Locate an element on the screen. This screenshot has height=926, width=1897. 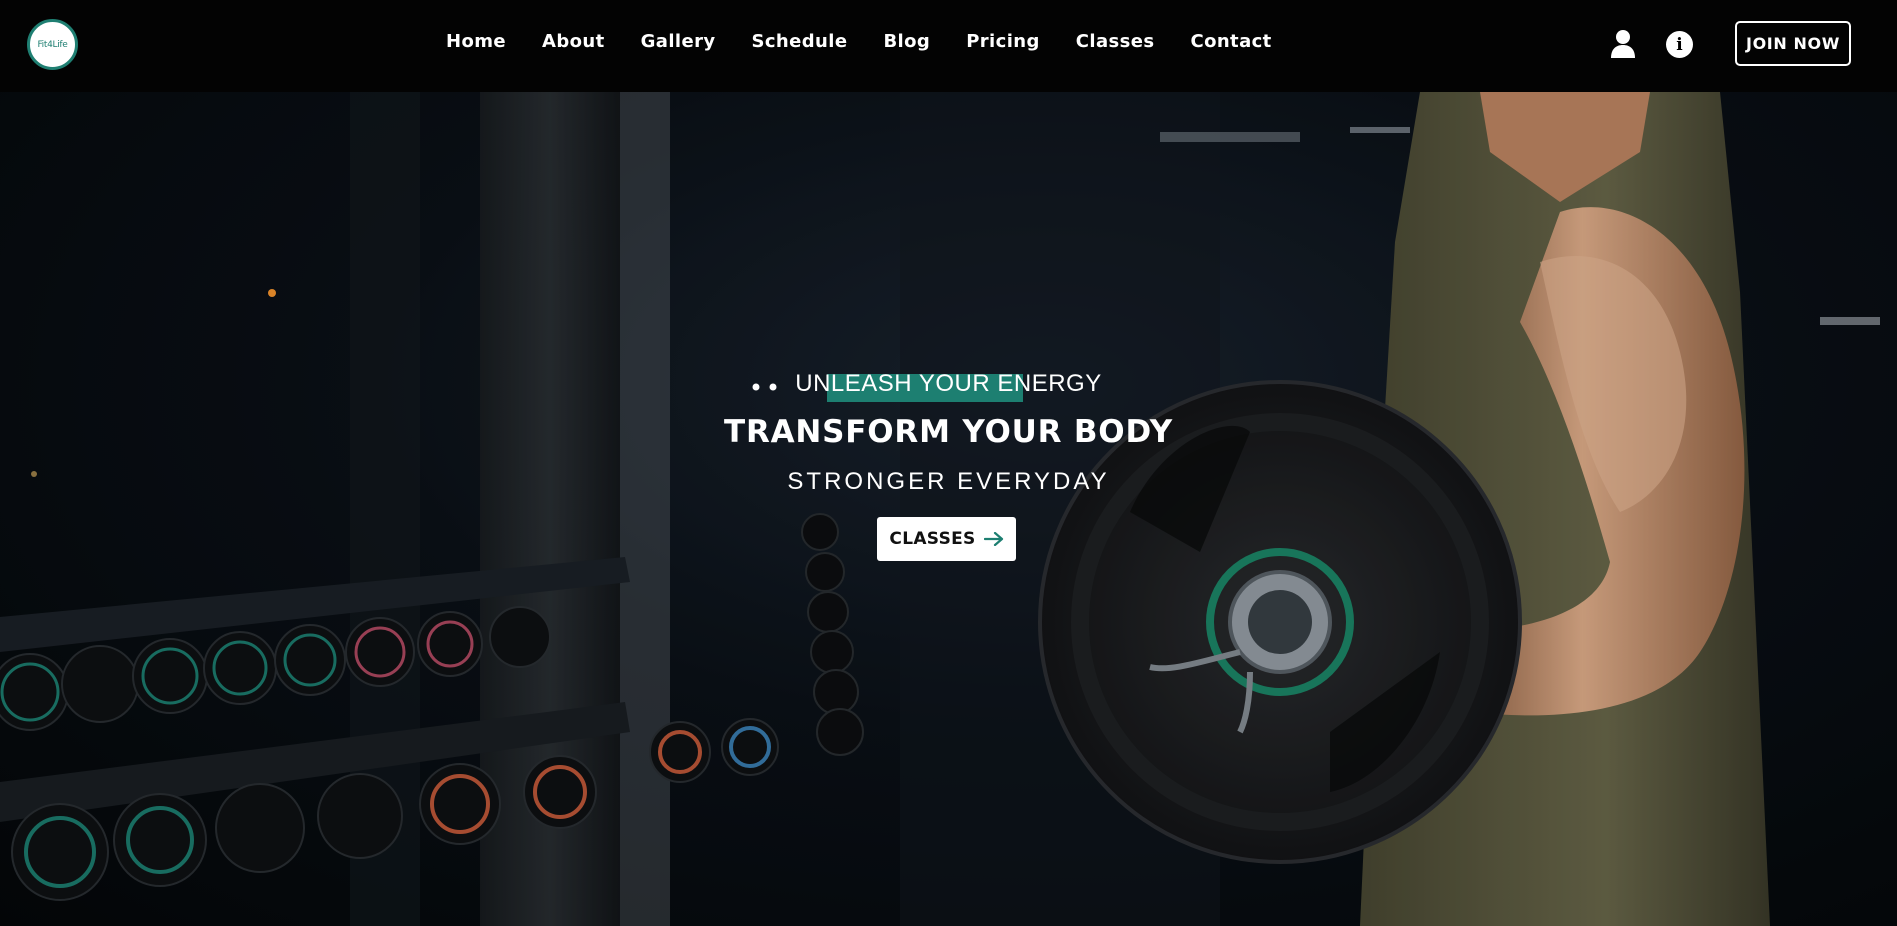
brand-logo: Fit4Life is located at coordinates (52, 44).